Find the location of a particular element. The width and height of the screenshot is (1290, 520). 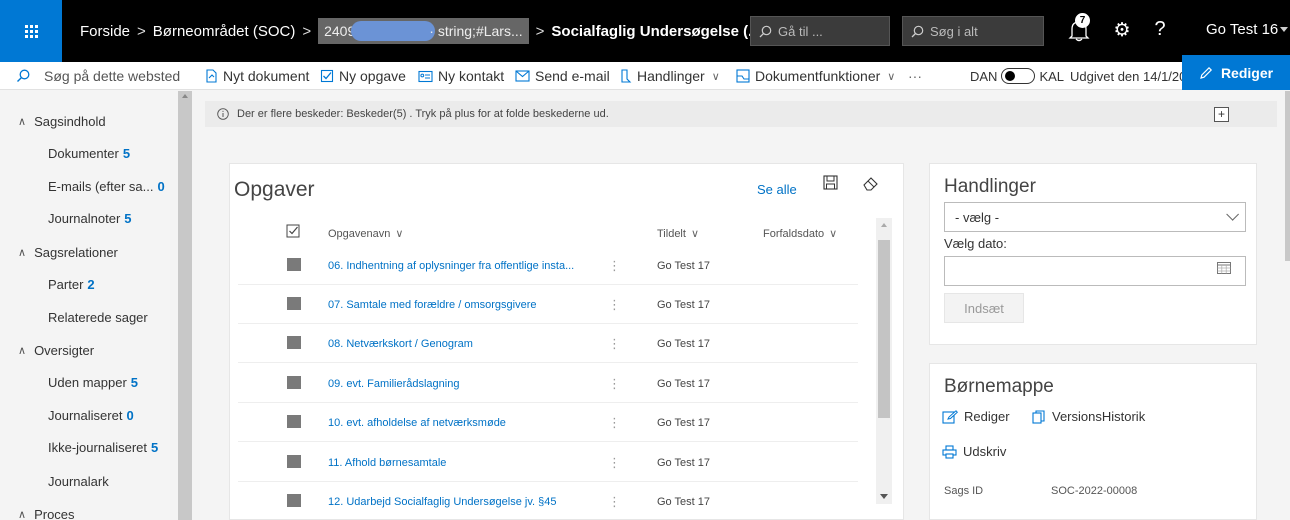

nav-scrollbar is located at coordinates (185, 305).